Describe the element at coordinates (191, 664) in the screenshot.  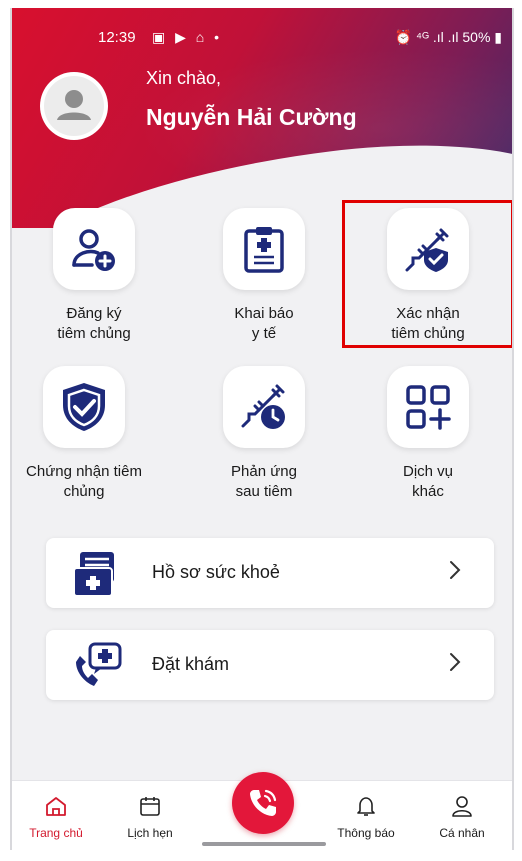
I see `card-label: Đặt khám` at that location.